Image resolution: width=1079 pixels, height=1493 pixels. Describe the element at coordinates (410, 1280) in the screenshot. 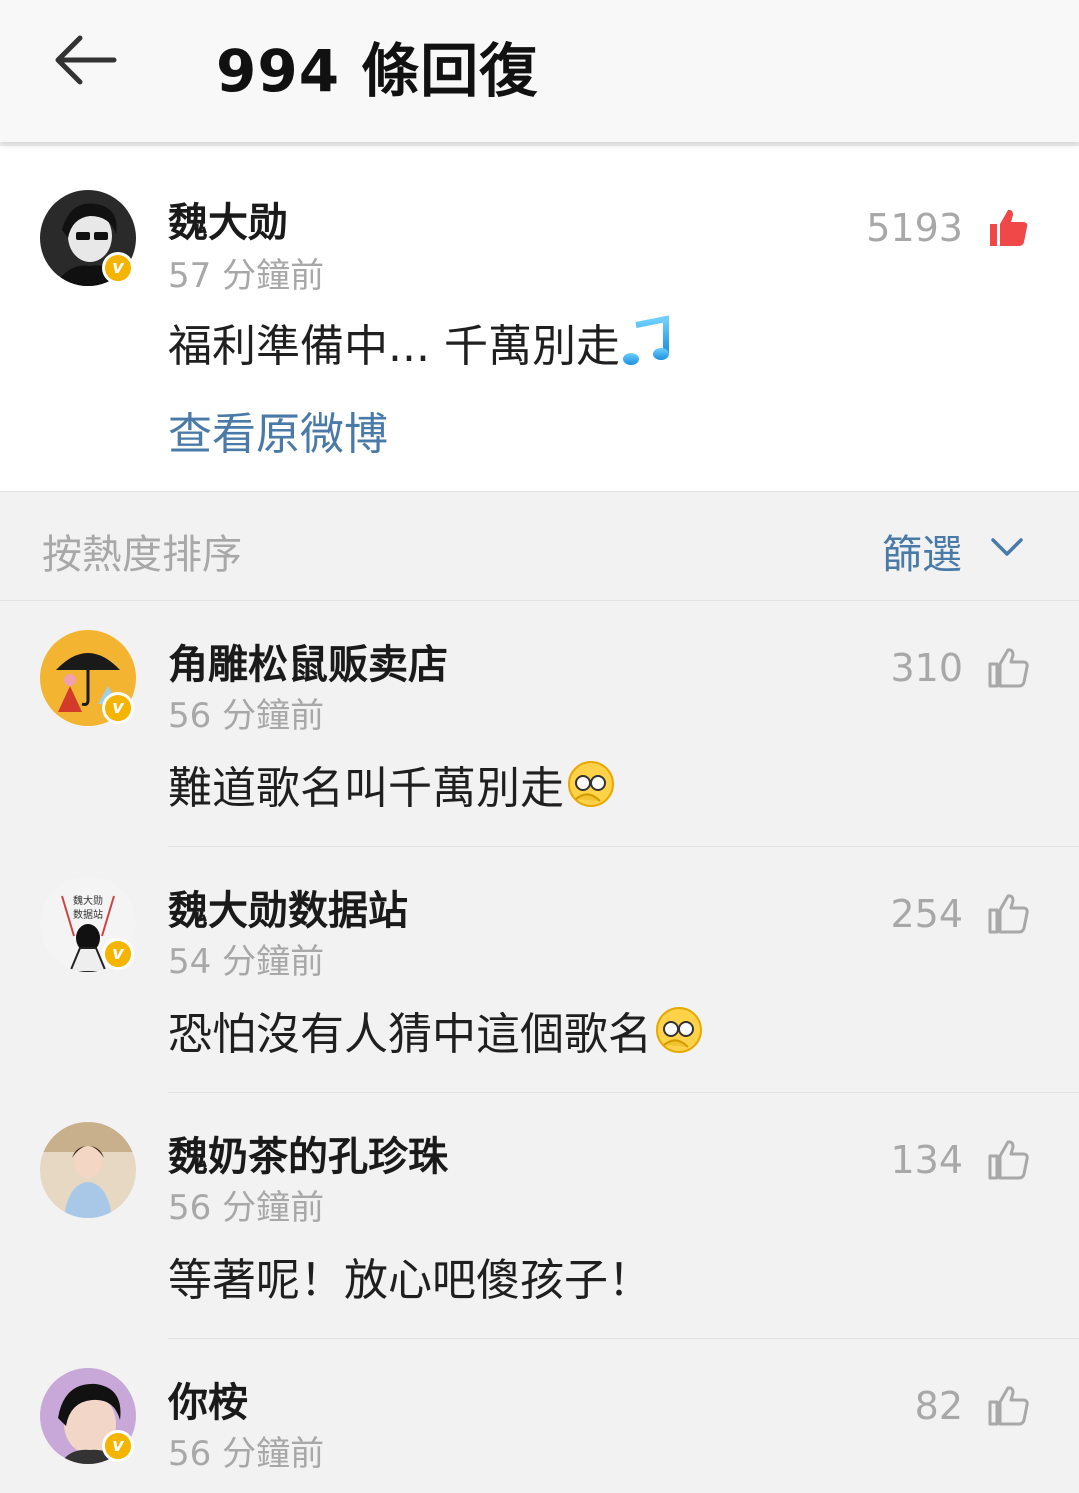

I see `comment-text: 等著呢！放心吧傻孩子！` at that location.